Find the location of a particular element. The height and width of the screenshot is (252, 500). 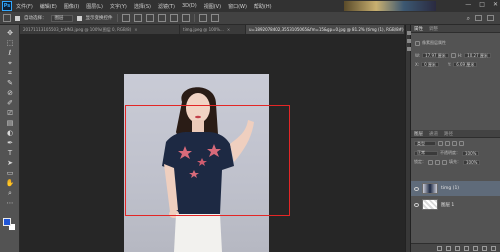

clone-stamp-tool-icon: ⎚ is located at coordinates (10, 113).